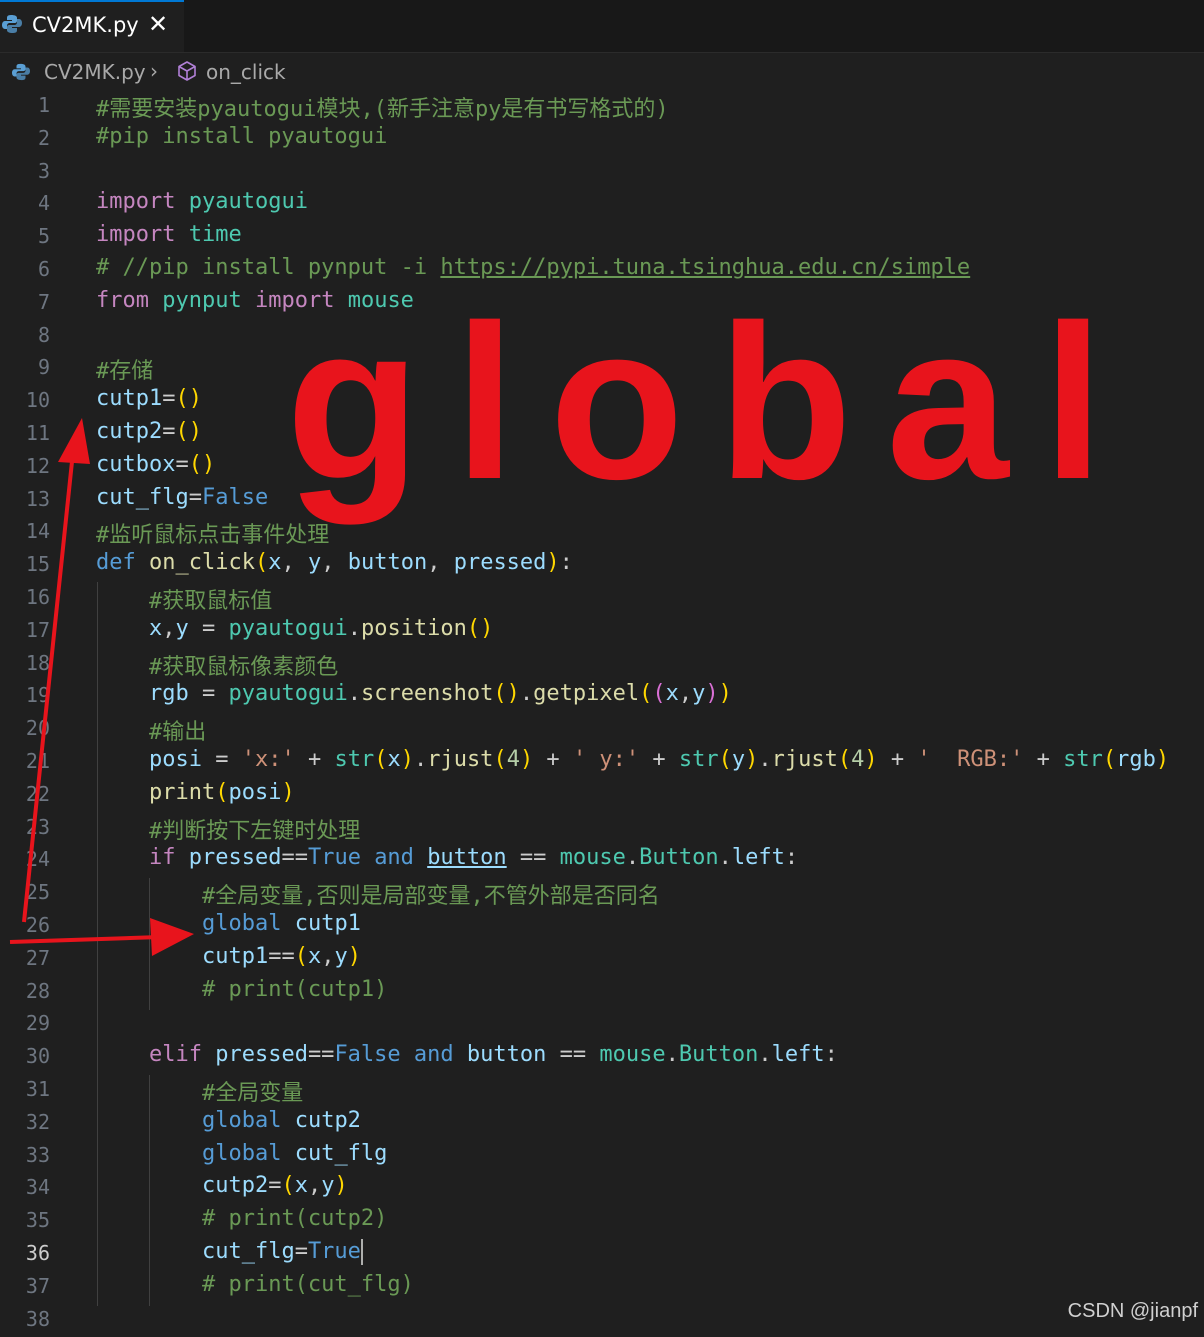 The image size is (1204, 1337). Describe the element at coordinates (1132, 1311) in the screenshot. I see `watermark: CSDN @jianpf` at that location.